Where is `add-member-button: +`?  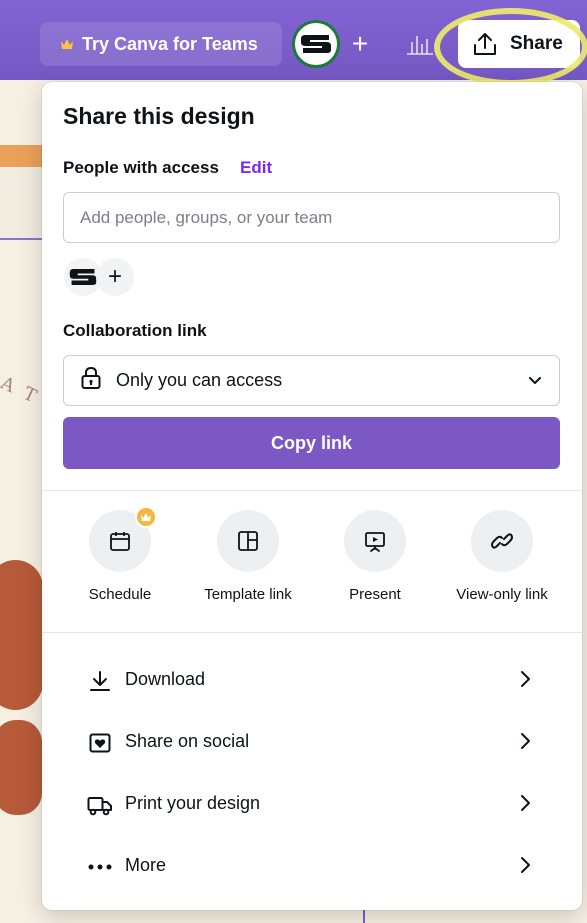 add-member-button: + is located at coordinates (115, 277).